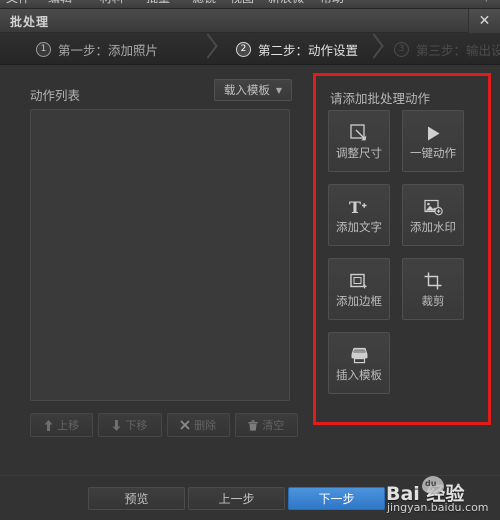  What do you see at coordinates (116, 425) in the screenshot?
I see `arrow-down-icon` at bounding box center [116, 425].